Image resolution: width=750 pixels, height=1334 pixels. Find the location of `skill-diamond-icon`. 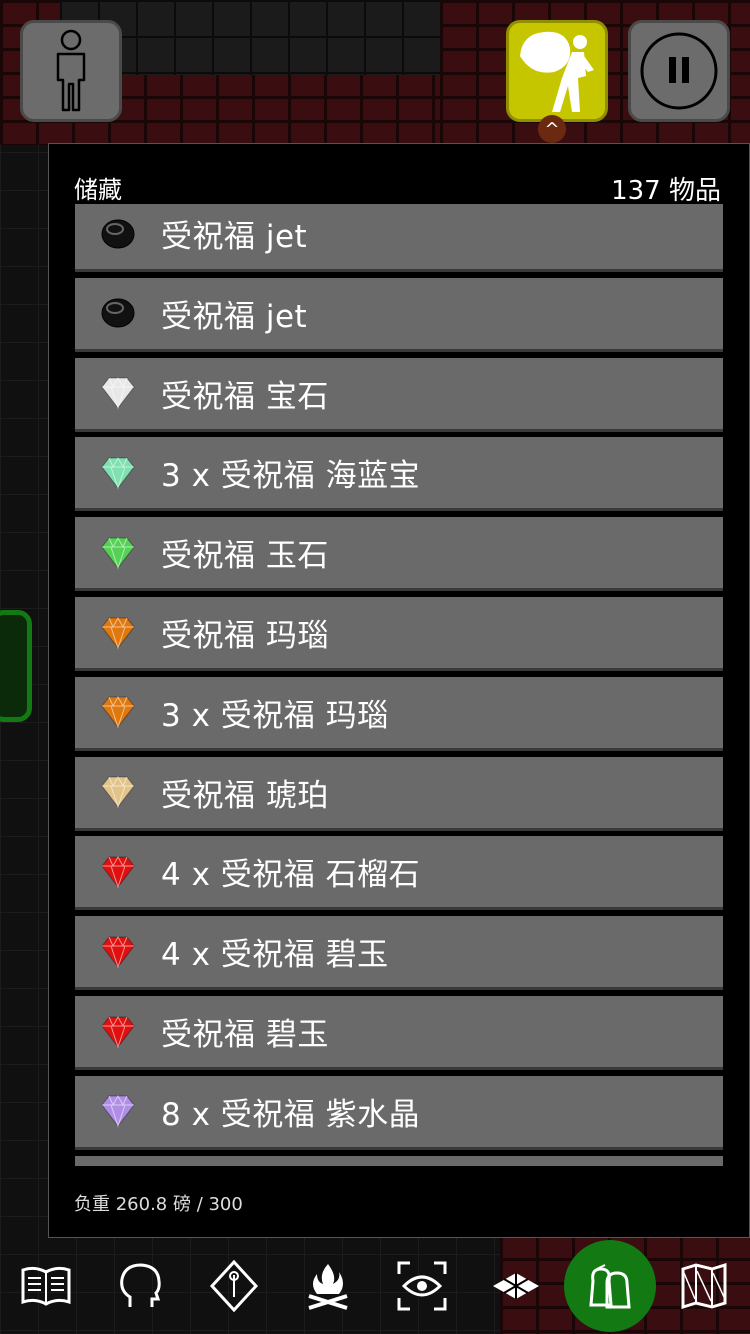

skill-diamond-icon is located at coordinates (234, 1286).